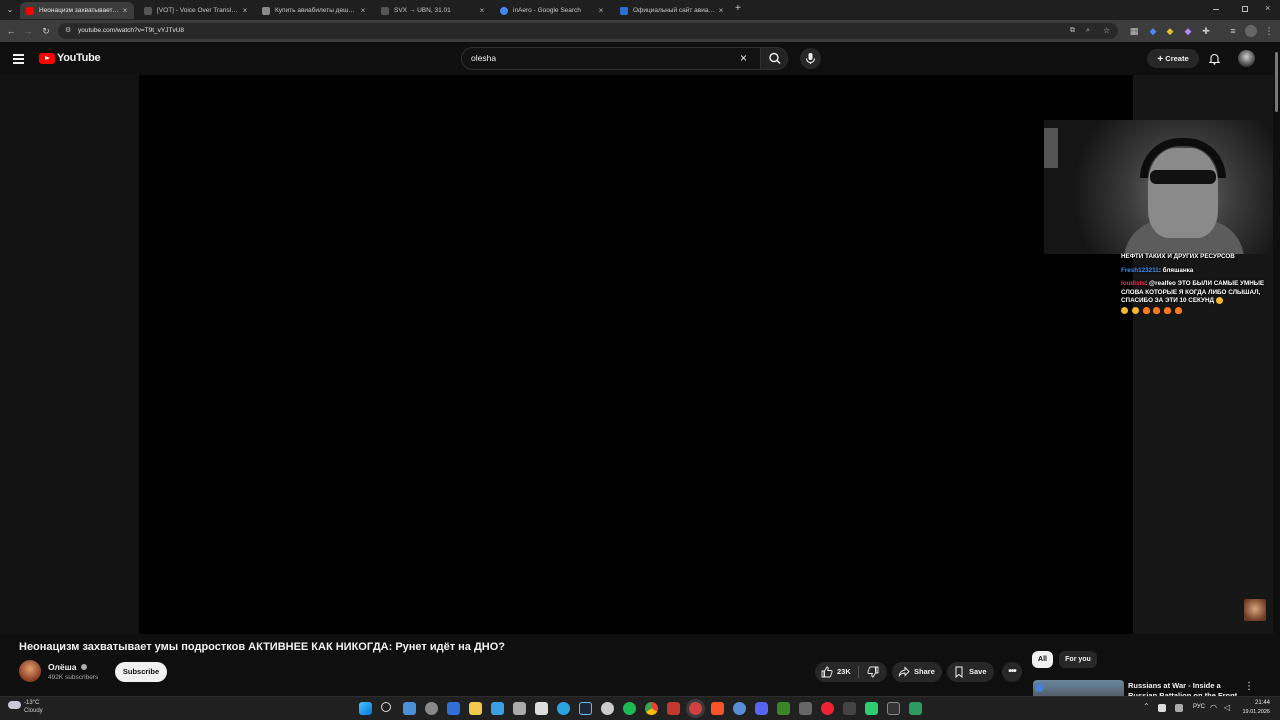 This screenshot has height=720, width=1280. I want to click on subscribe-button: Subscribe, so click(141, 672).